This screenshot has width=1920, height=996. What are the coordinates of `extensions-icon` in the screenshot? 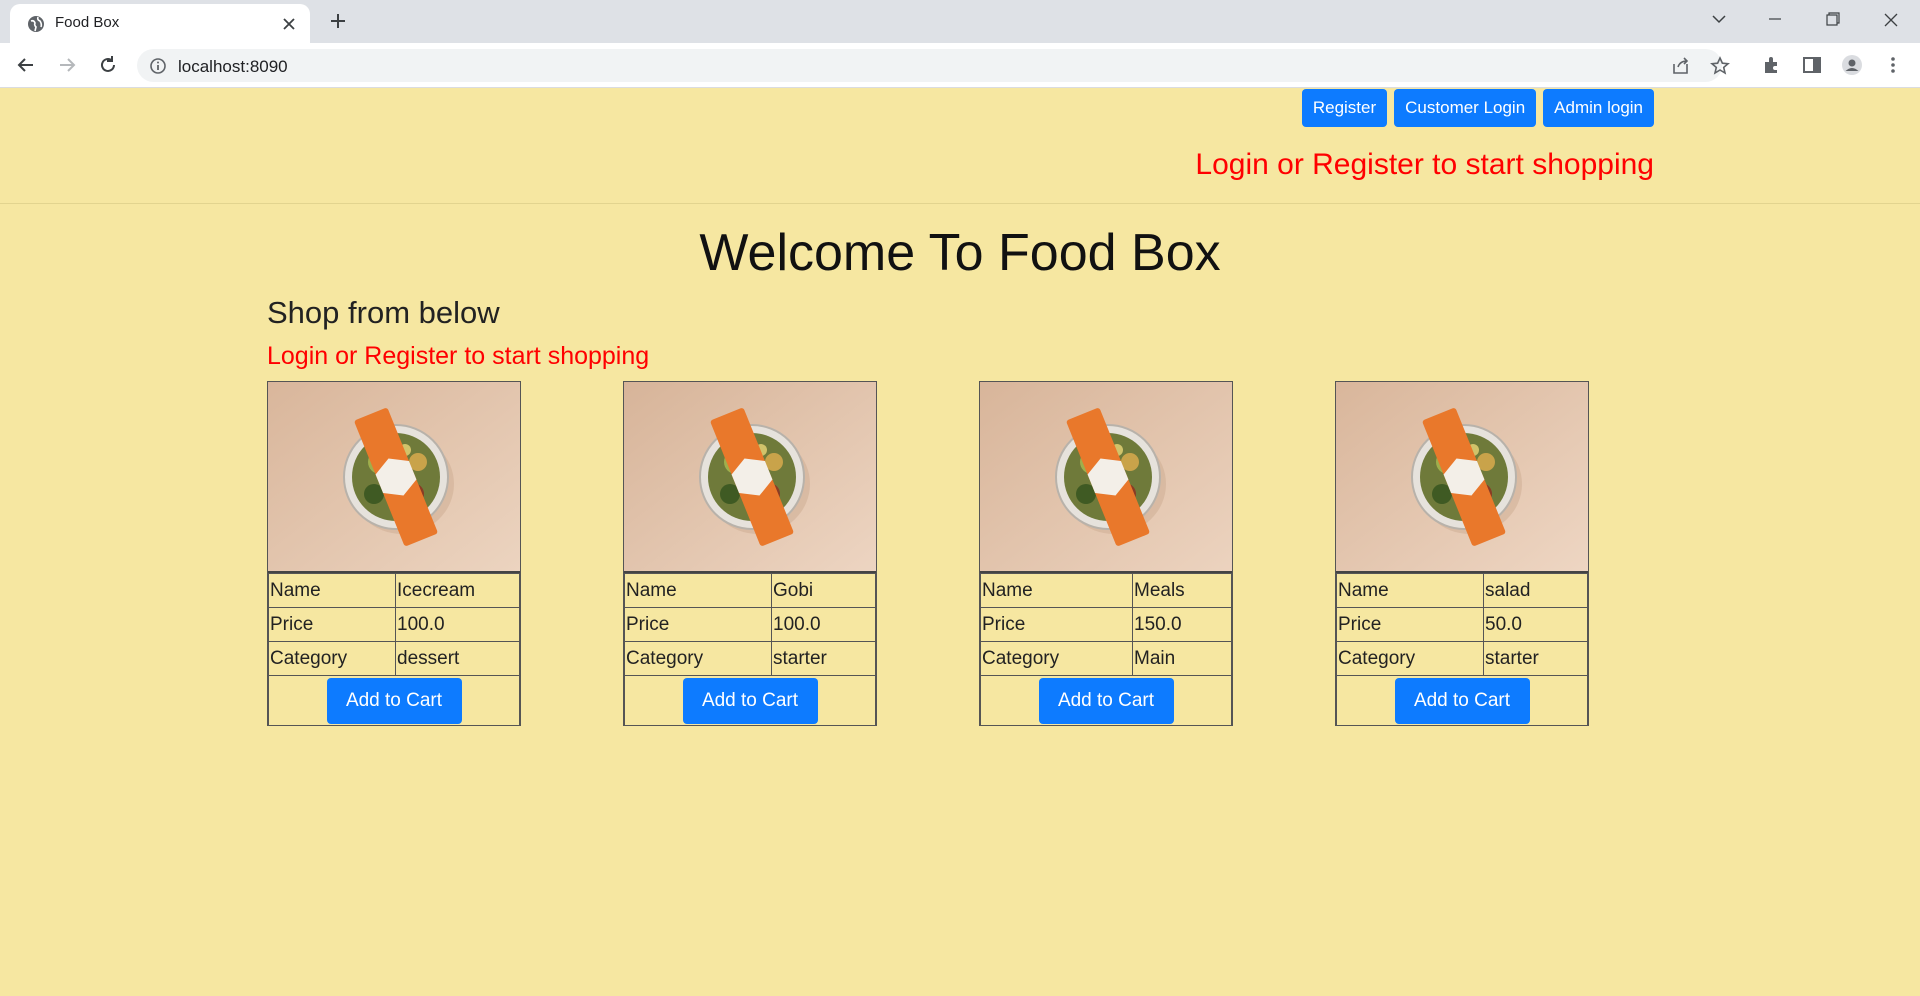 It's located at (1772, 65).